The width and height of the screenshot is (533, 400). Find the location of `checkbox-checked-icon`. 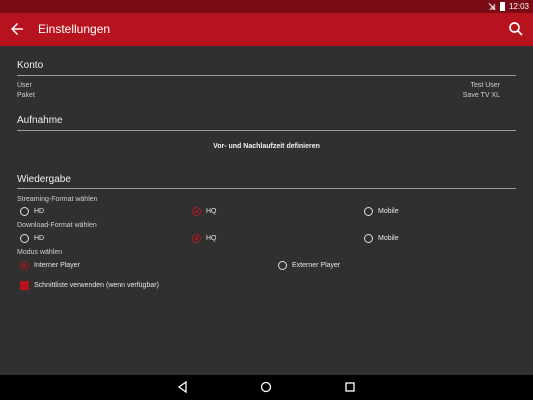

checkbox-checked-icon is located at coordinates (24, 285).